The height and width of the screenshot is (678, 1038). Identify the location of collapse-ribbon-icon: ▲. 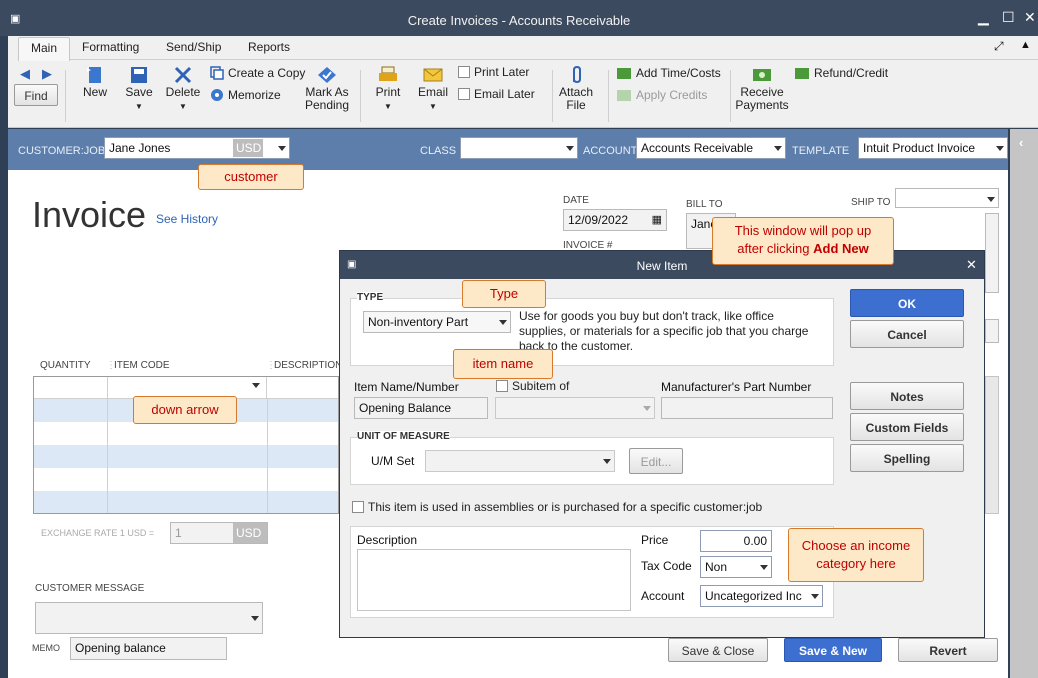
(1025, 45).